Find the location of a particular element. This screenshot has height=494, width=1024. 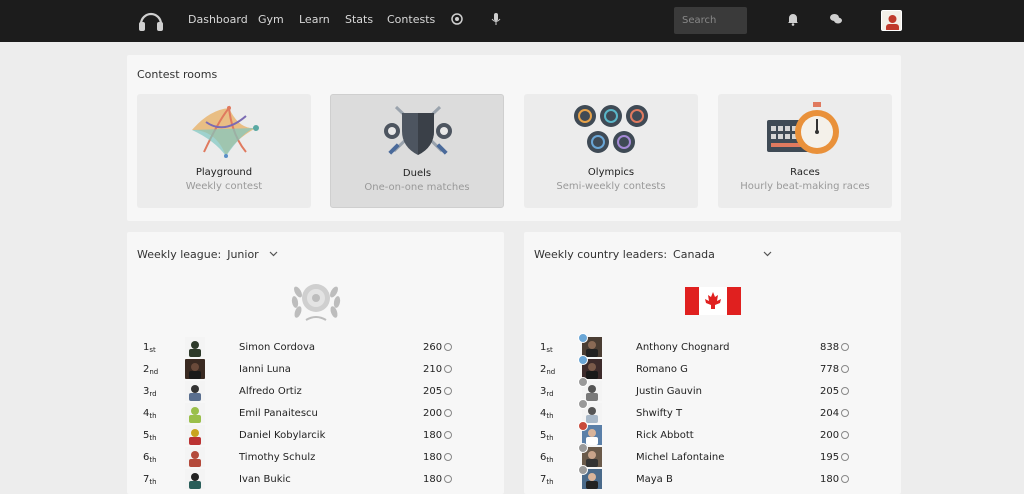

player-name: Anthony Chognard is located at coordinates (683, 347).